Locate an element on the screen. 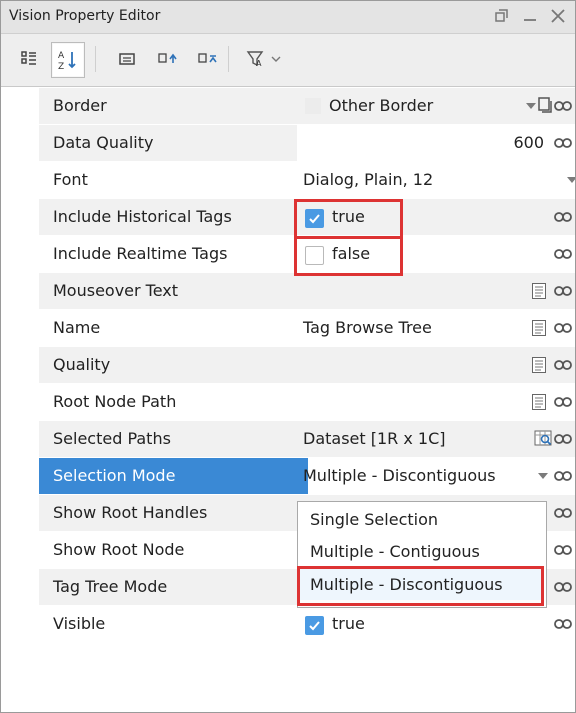 This screenshot has width=576, height=713. expand-icon is located at coordinates (167, 58).